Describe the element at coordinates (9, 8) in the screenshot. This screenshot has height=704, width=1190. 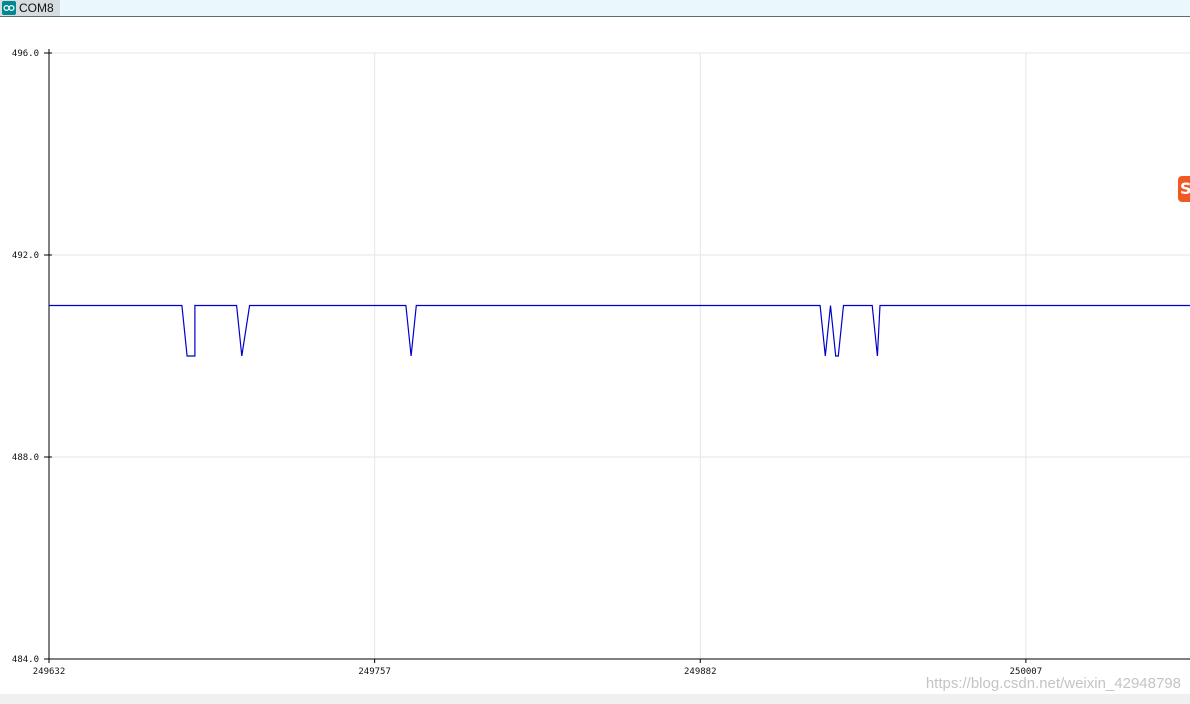
I see `arduino-logo-icon` at that location.